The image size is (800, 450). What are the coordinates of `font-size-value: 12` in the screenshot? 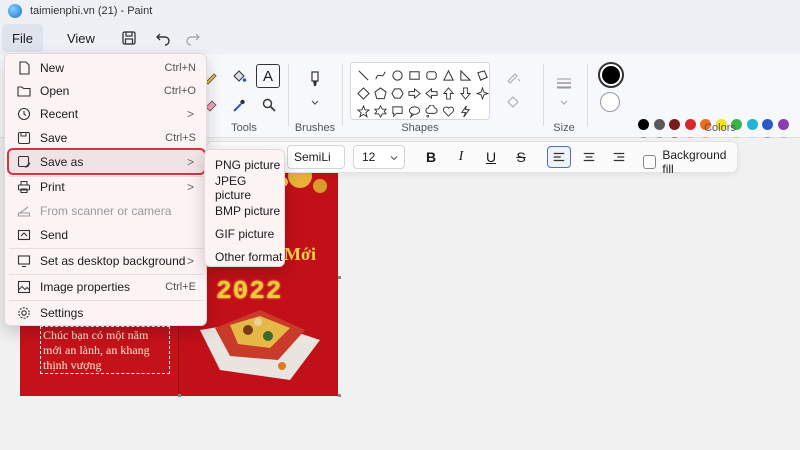 It's located at (369, 157).